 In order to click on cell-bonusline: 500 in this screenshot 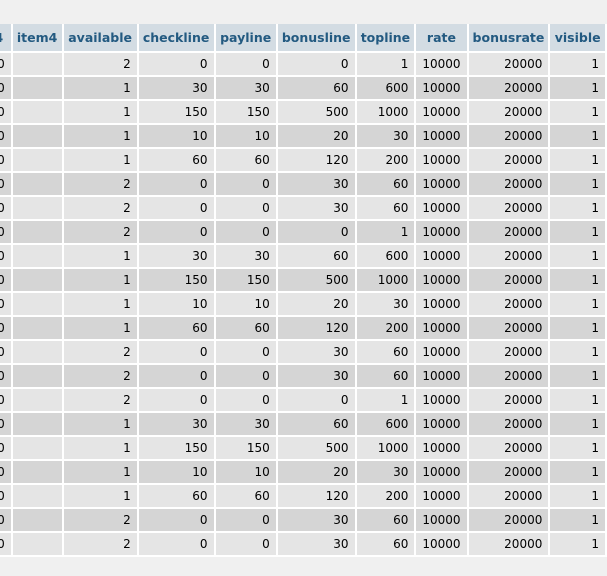, I will do `click(316, 280)`.